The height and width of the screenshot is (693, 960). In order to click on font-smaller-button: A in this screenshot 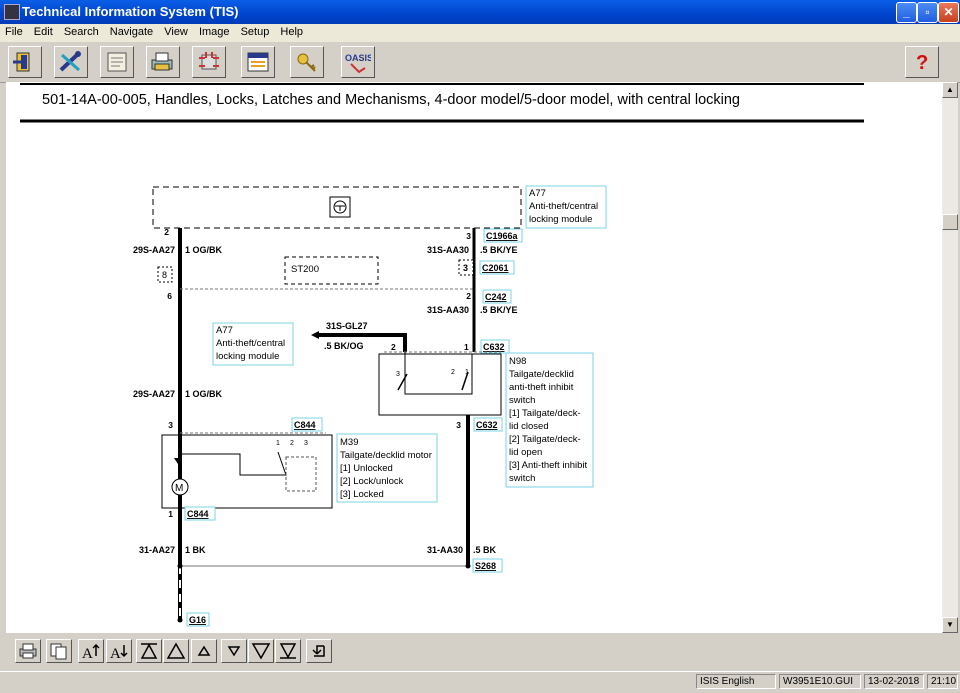, I will do `click(119, 651)`.